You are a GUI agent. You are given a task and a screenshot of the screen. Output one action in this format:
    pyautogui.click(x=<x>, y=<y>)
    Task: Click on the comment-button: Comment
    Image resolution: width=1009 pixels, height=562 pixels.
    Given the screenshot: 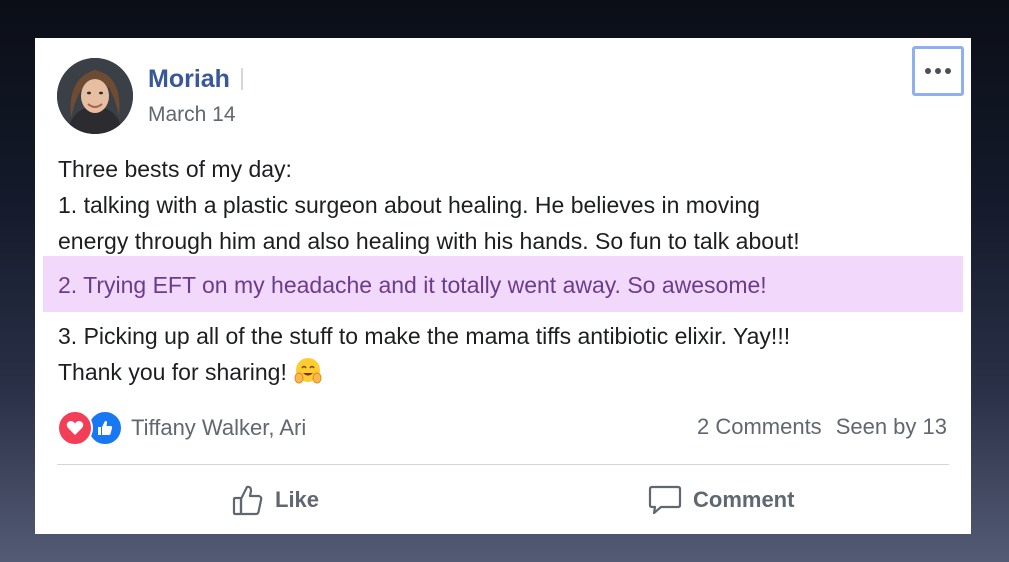 What is the action you would take?
    pyautogui.click(x=720, y=500)
    